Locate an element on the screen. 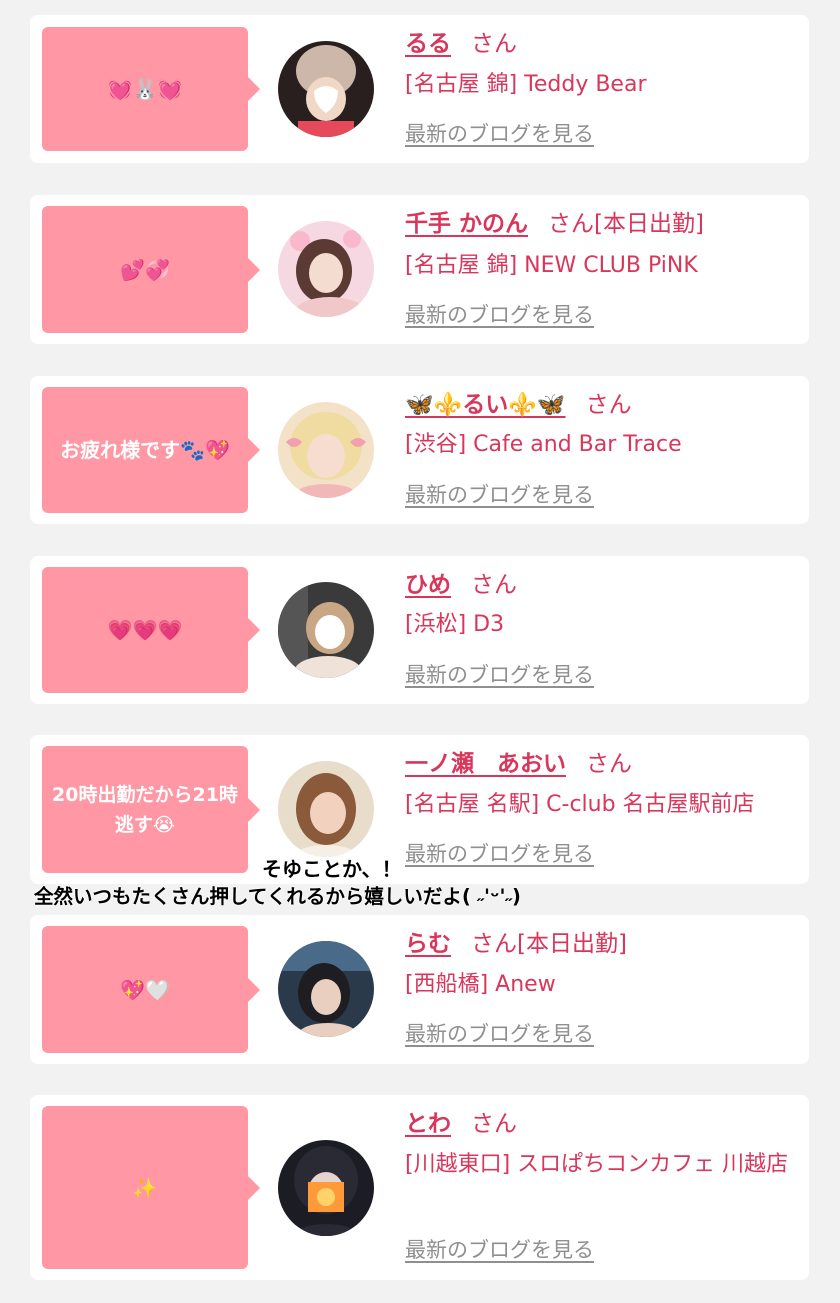 The width and height of the screenshot is (840, 1303). cast-name-link: るる is located at coordinates (428, 44).